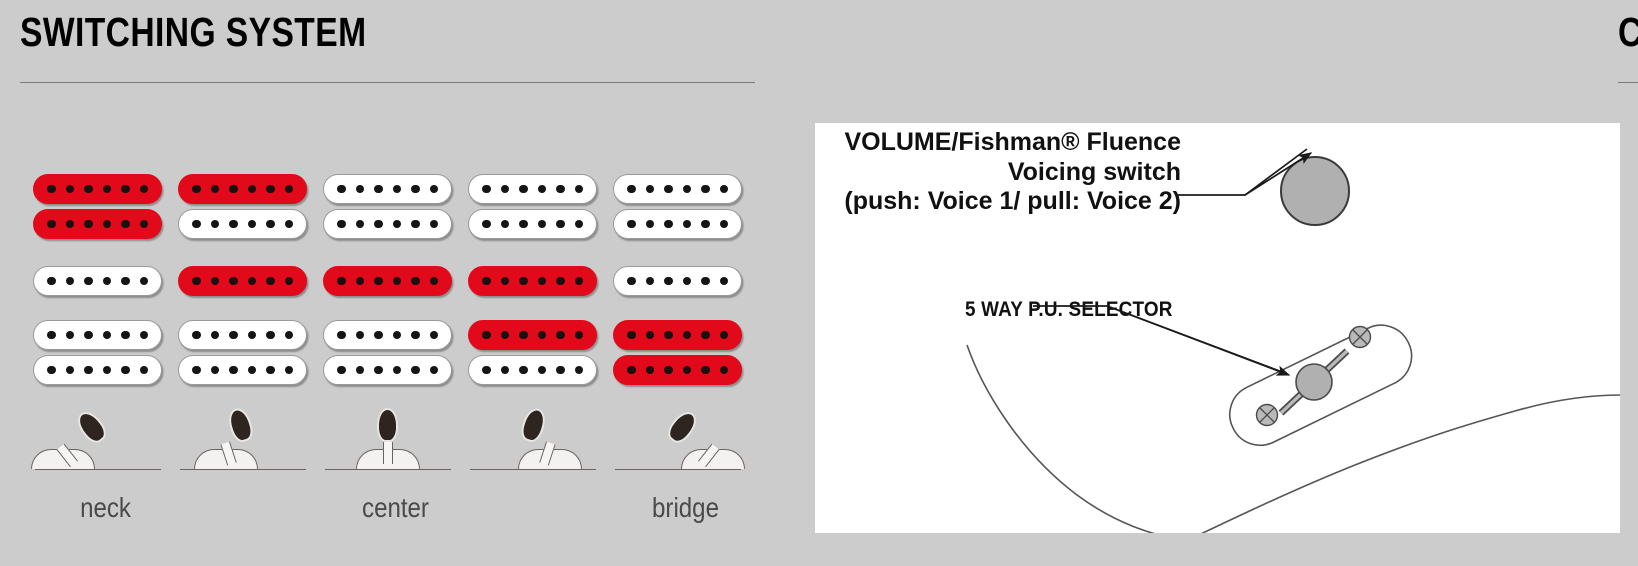 The width and height of the screenshot is (1638, 566). What do you see at coordinates (400, 512) in the screenshot?
I see `switch-position-labels: neck center bridge` at bounding box center [400, 512].